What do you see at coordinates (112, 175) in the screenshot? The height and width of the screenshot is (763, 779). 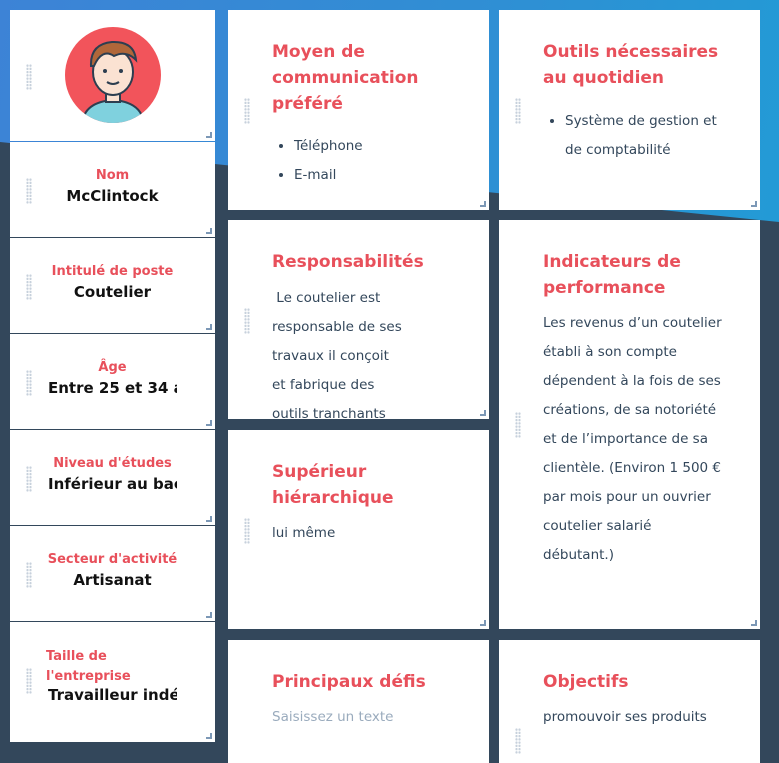 I see `field-label: Nom` at bounding box center [112, 175].